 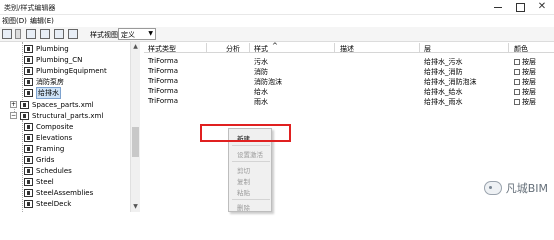 I want to click on tree-item-label: Plumbing_CN, so click(x=59, y=59).